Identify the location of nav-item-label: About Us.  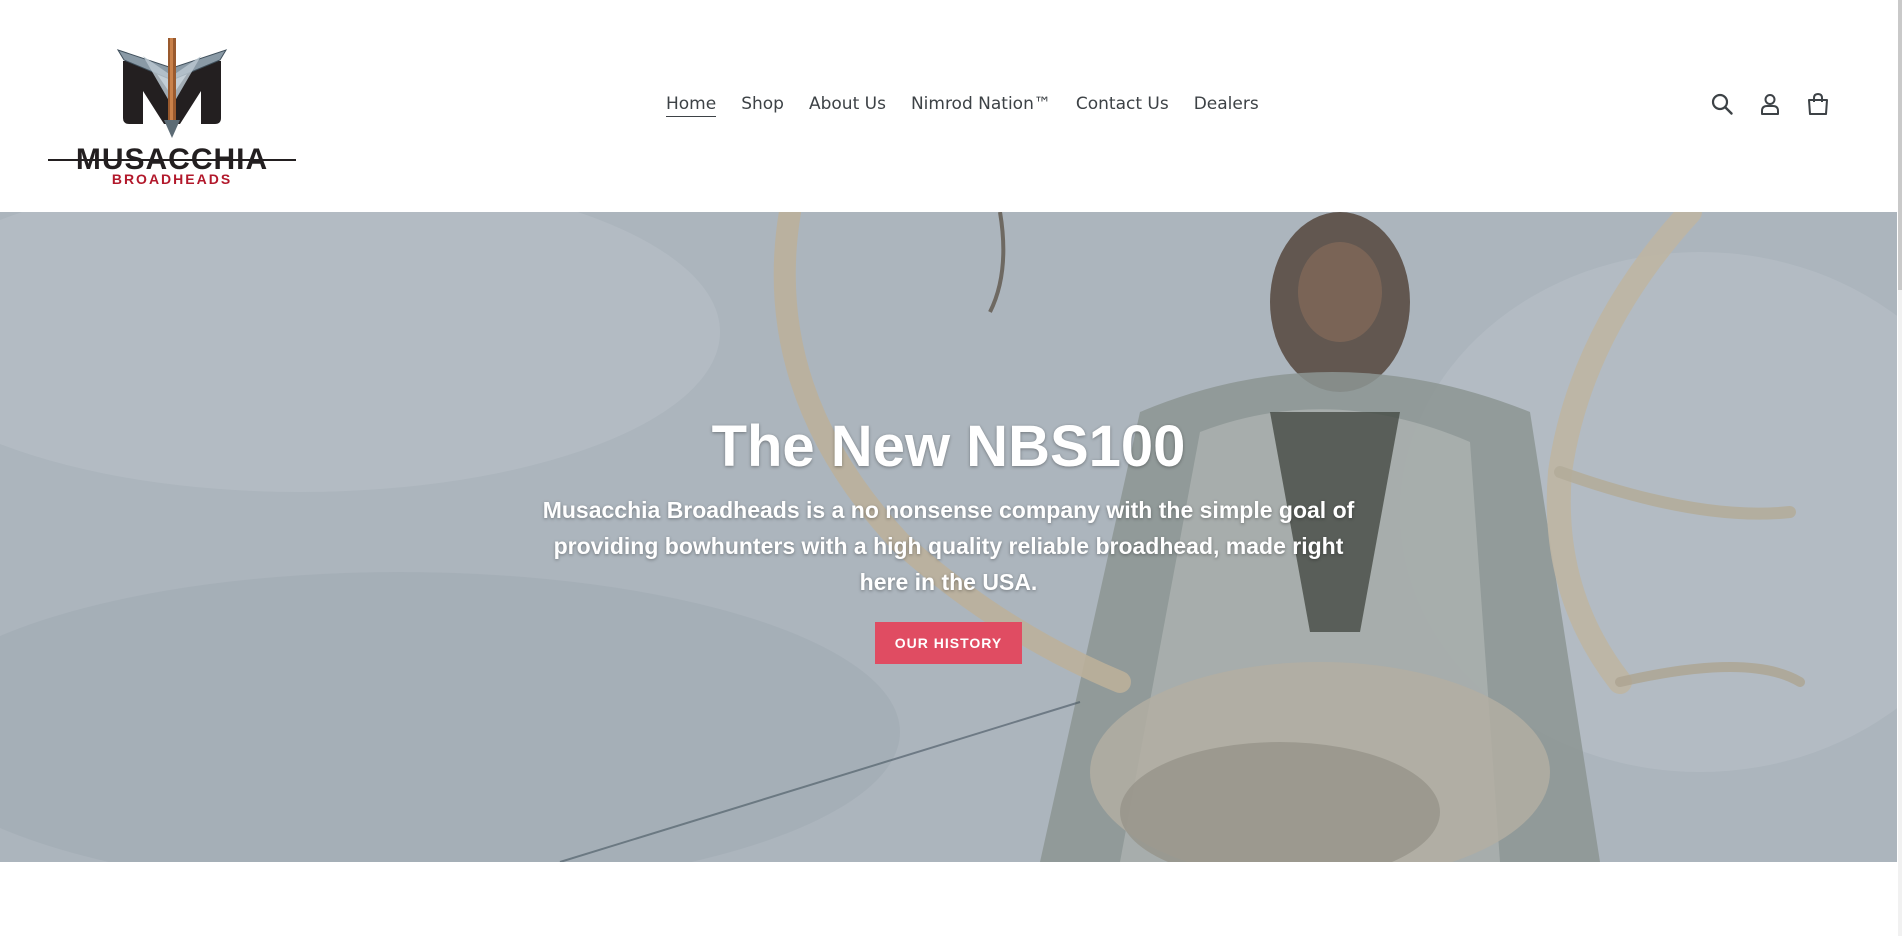
(847, 104).